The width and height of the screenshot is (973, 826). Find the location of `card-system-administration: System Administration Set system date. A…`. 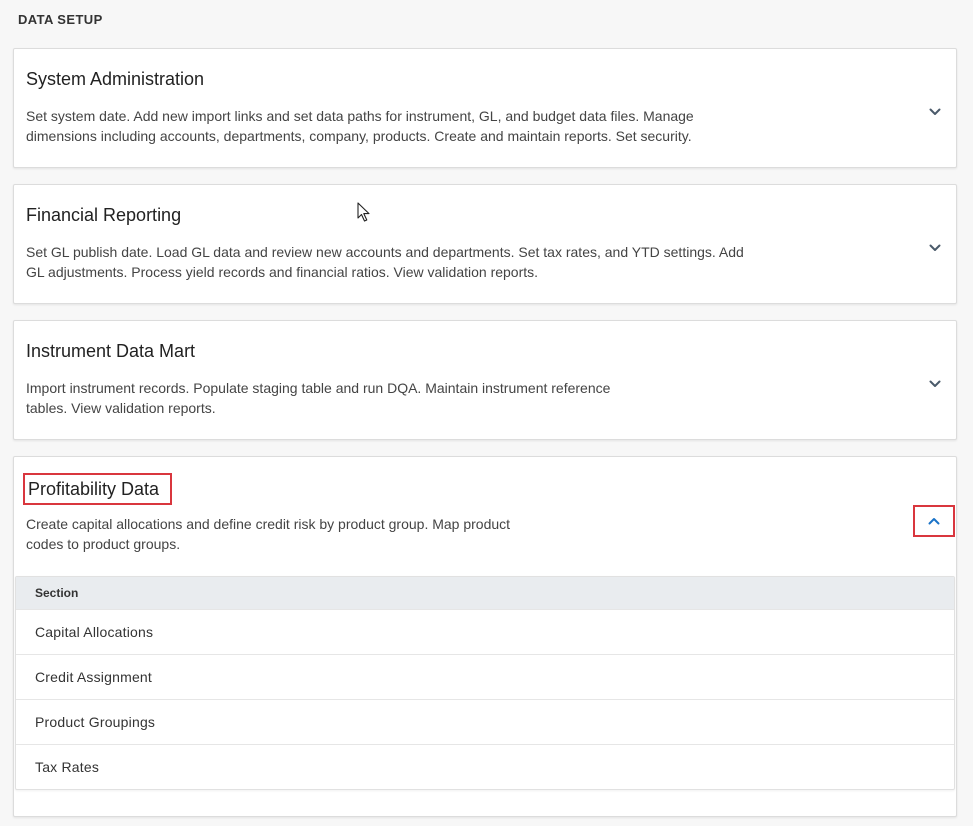

card-system-administration: System Administration Set system date. A… is located at coordinates (485, 108).